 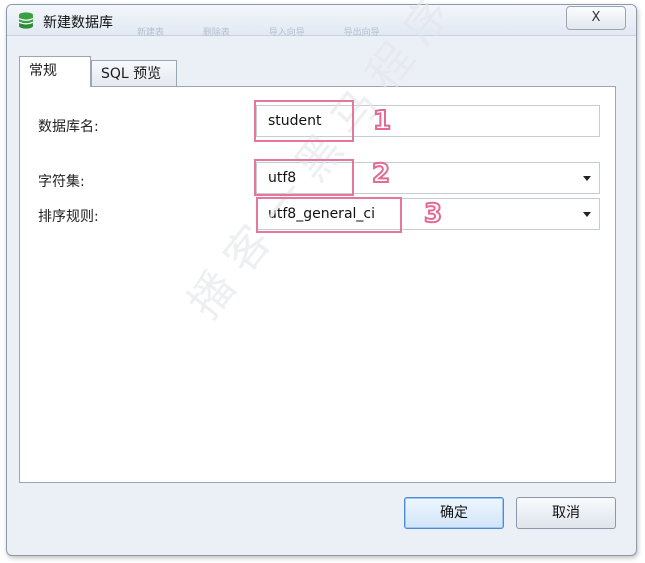 What do you see at coordinates (216, 33) in the screenshot?
I see `ghost-toolbar-item: 删除表` at bounding box center [216, 33].